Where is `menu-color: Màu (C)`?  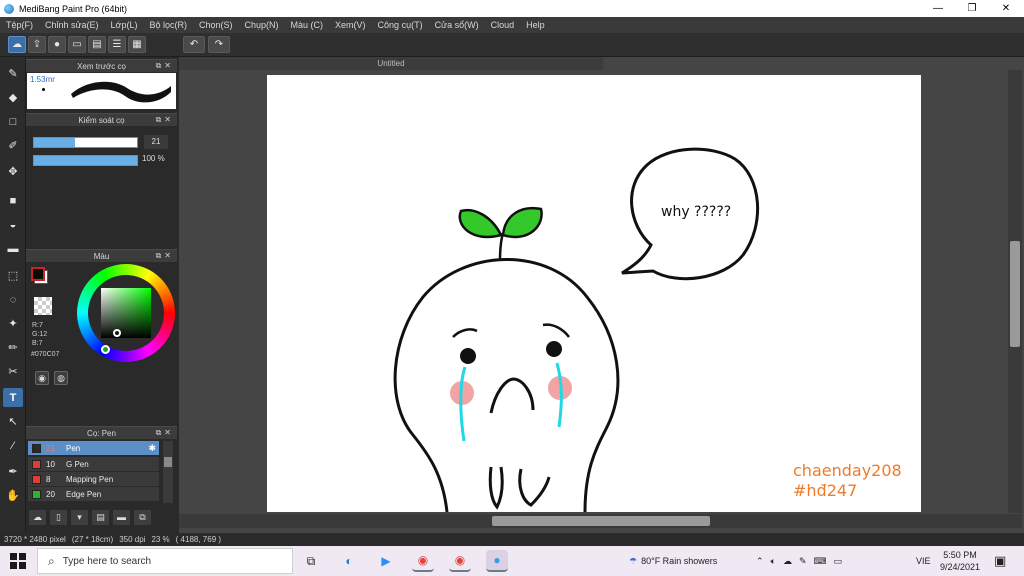
menu-color: Màu (C) is located at coordinates (307, 25).